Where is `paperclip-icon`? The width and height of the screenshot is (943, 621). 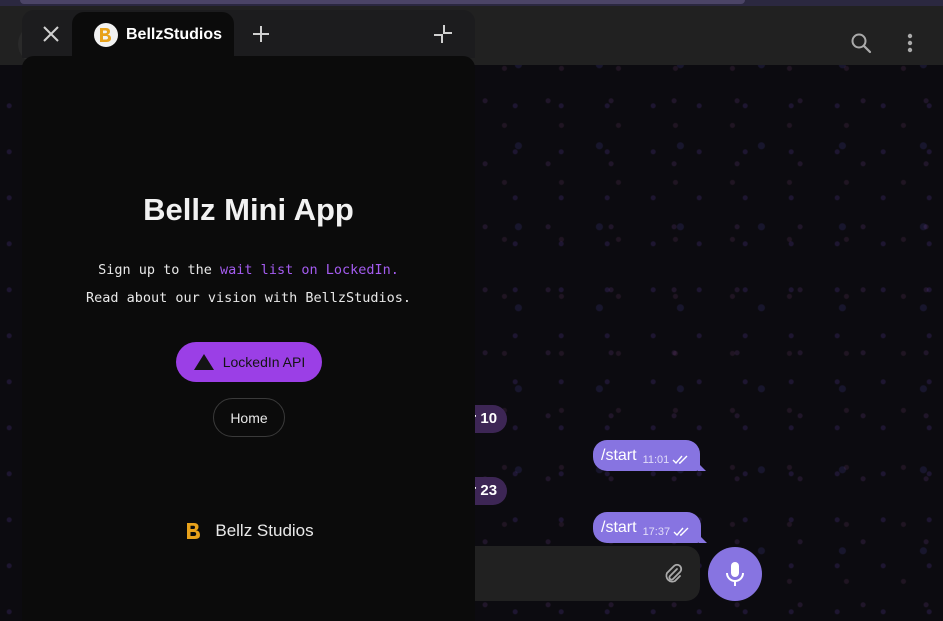 paperclip-icon is located at coordinates (674, 573).